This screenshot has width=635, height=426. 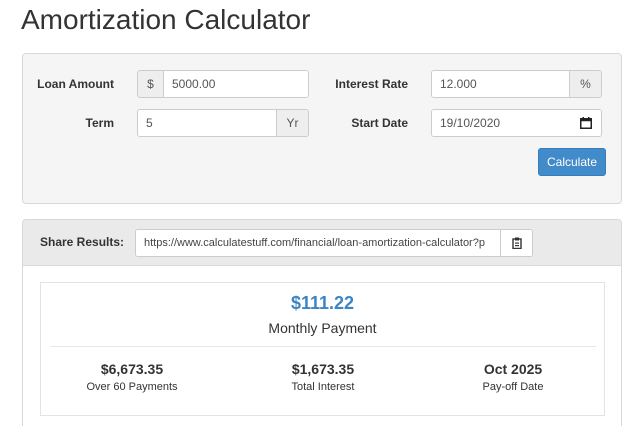 What do you see at coordinates (501, 123) in the screenshot?
I see `start-date-input` at bounding box center [501, 123].